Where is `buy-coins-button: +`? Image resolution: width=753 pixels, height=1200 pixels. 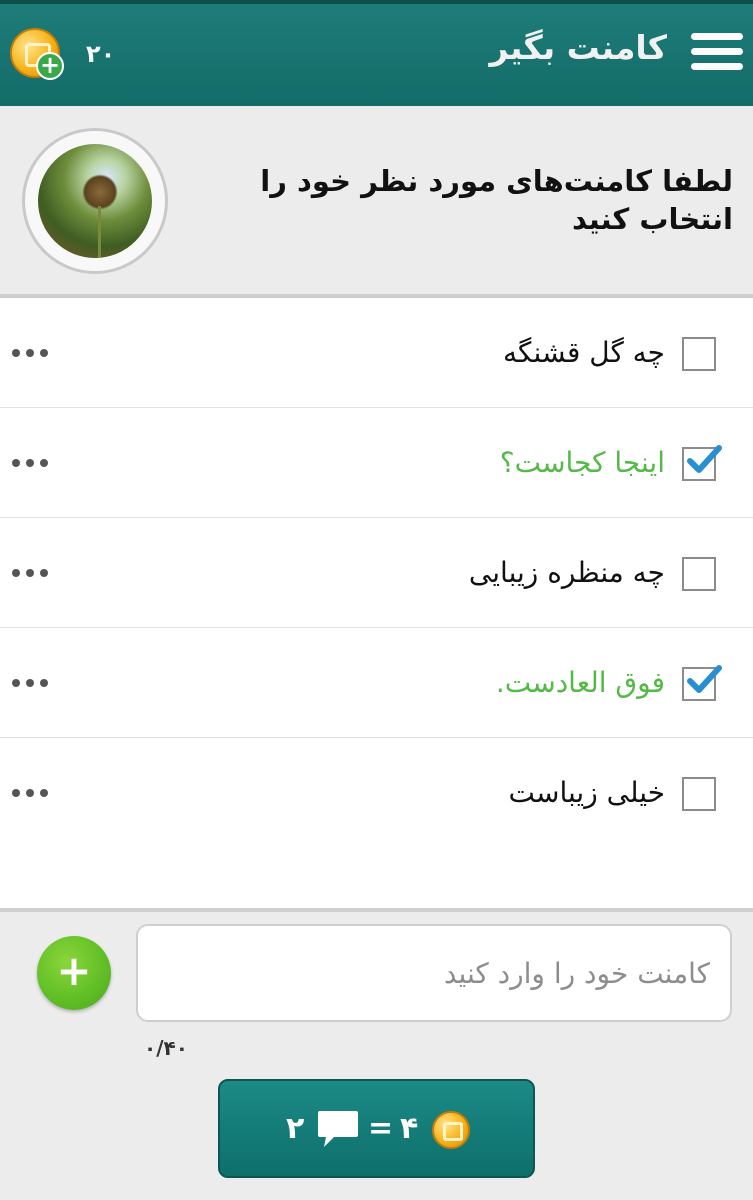 buy-coins-button: + is located at coordinates (37, 55).